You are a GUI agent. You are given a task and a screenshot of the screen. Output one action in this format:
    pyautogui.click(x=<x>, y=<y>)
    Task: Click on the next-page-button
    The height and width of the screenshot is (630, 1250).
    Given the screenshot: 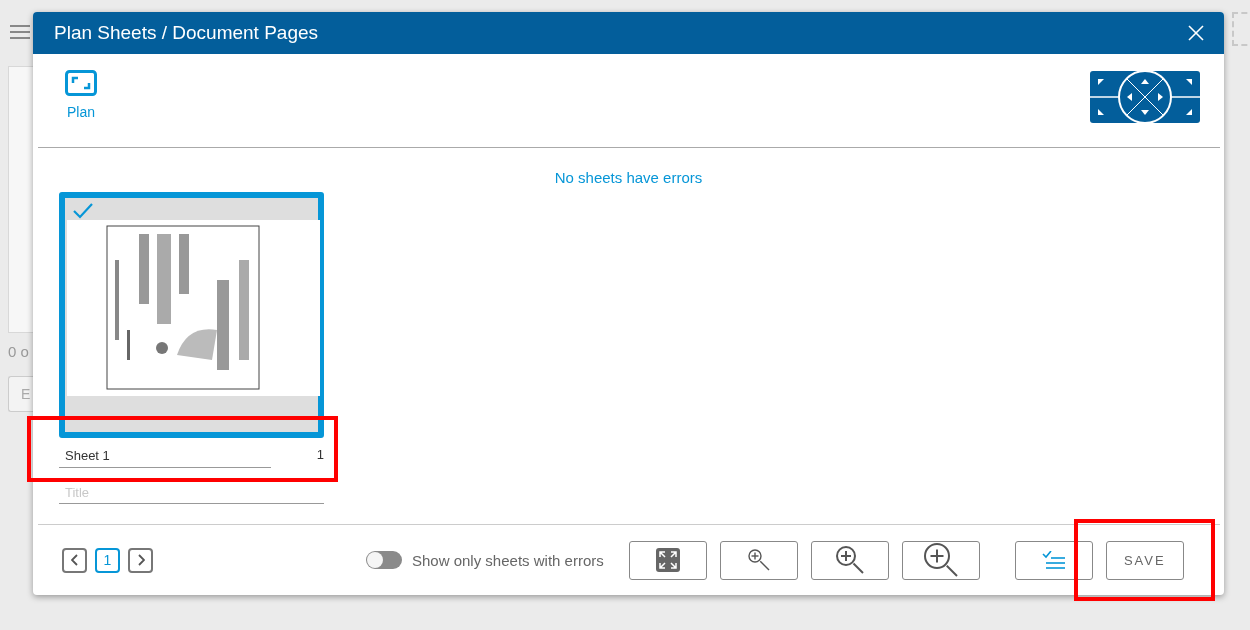 What is the action you would take?
    pyautogui.click(x=140, y=560)
    